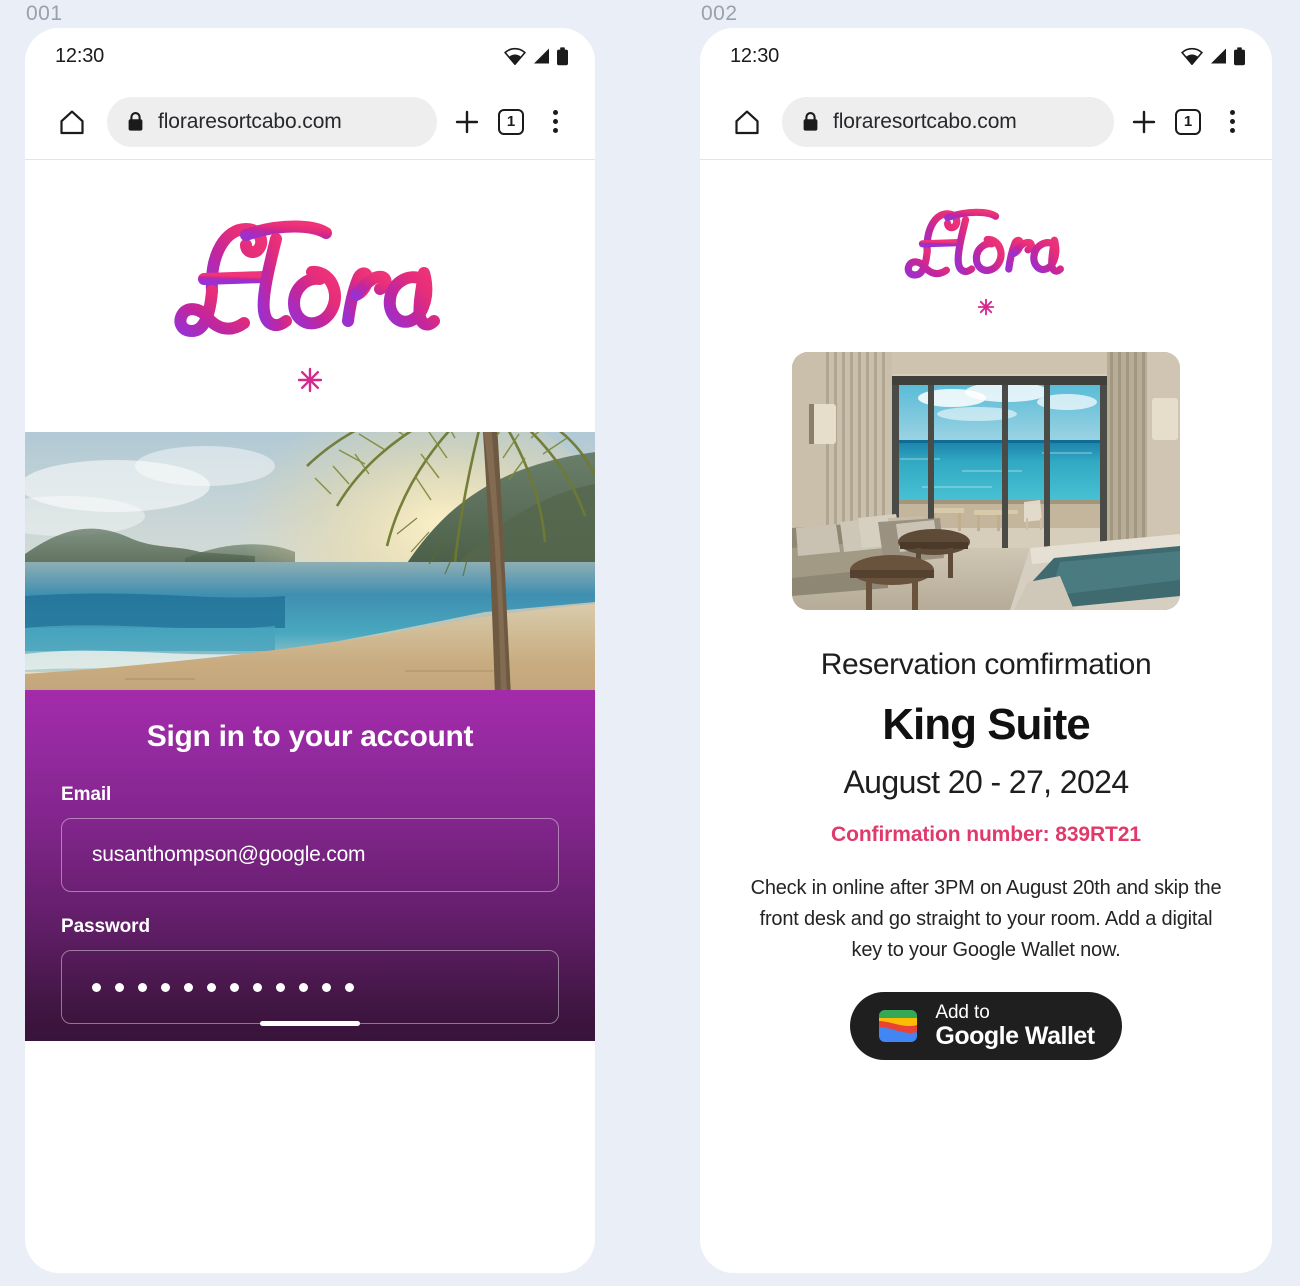 The width and height of the screenshot is (1300, 1286). Describe the element at coordinates (310, 736) in the screenshot. I see `signin-title: Sign in to your account` at that location.